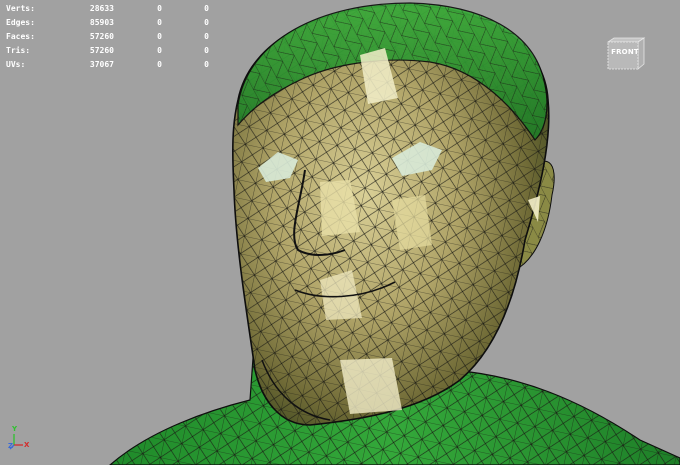 This screenshot has height=465, width=680. What do you see at coordinates (101, 8) in the screenshot?
I see `hud-value-total: 28633` at bounding box center [101, 8].